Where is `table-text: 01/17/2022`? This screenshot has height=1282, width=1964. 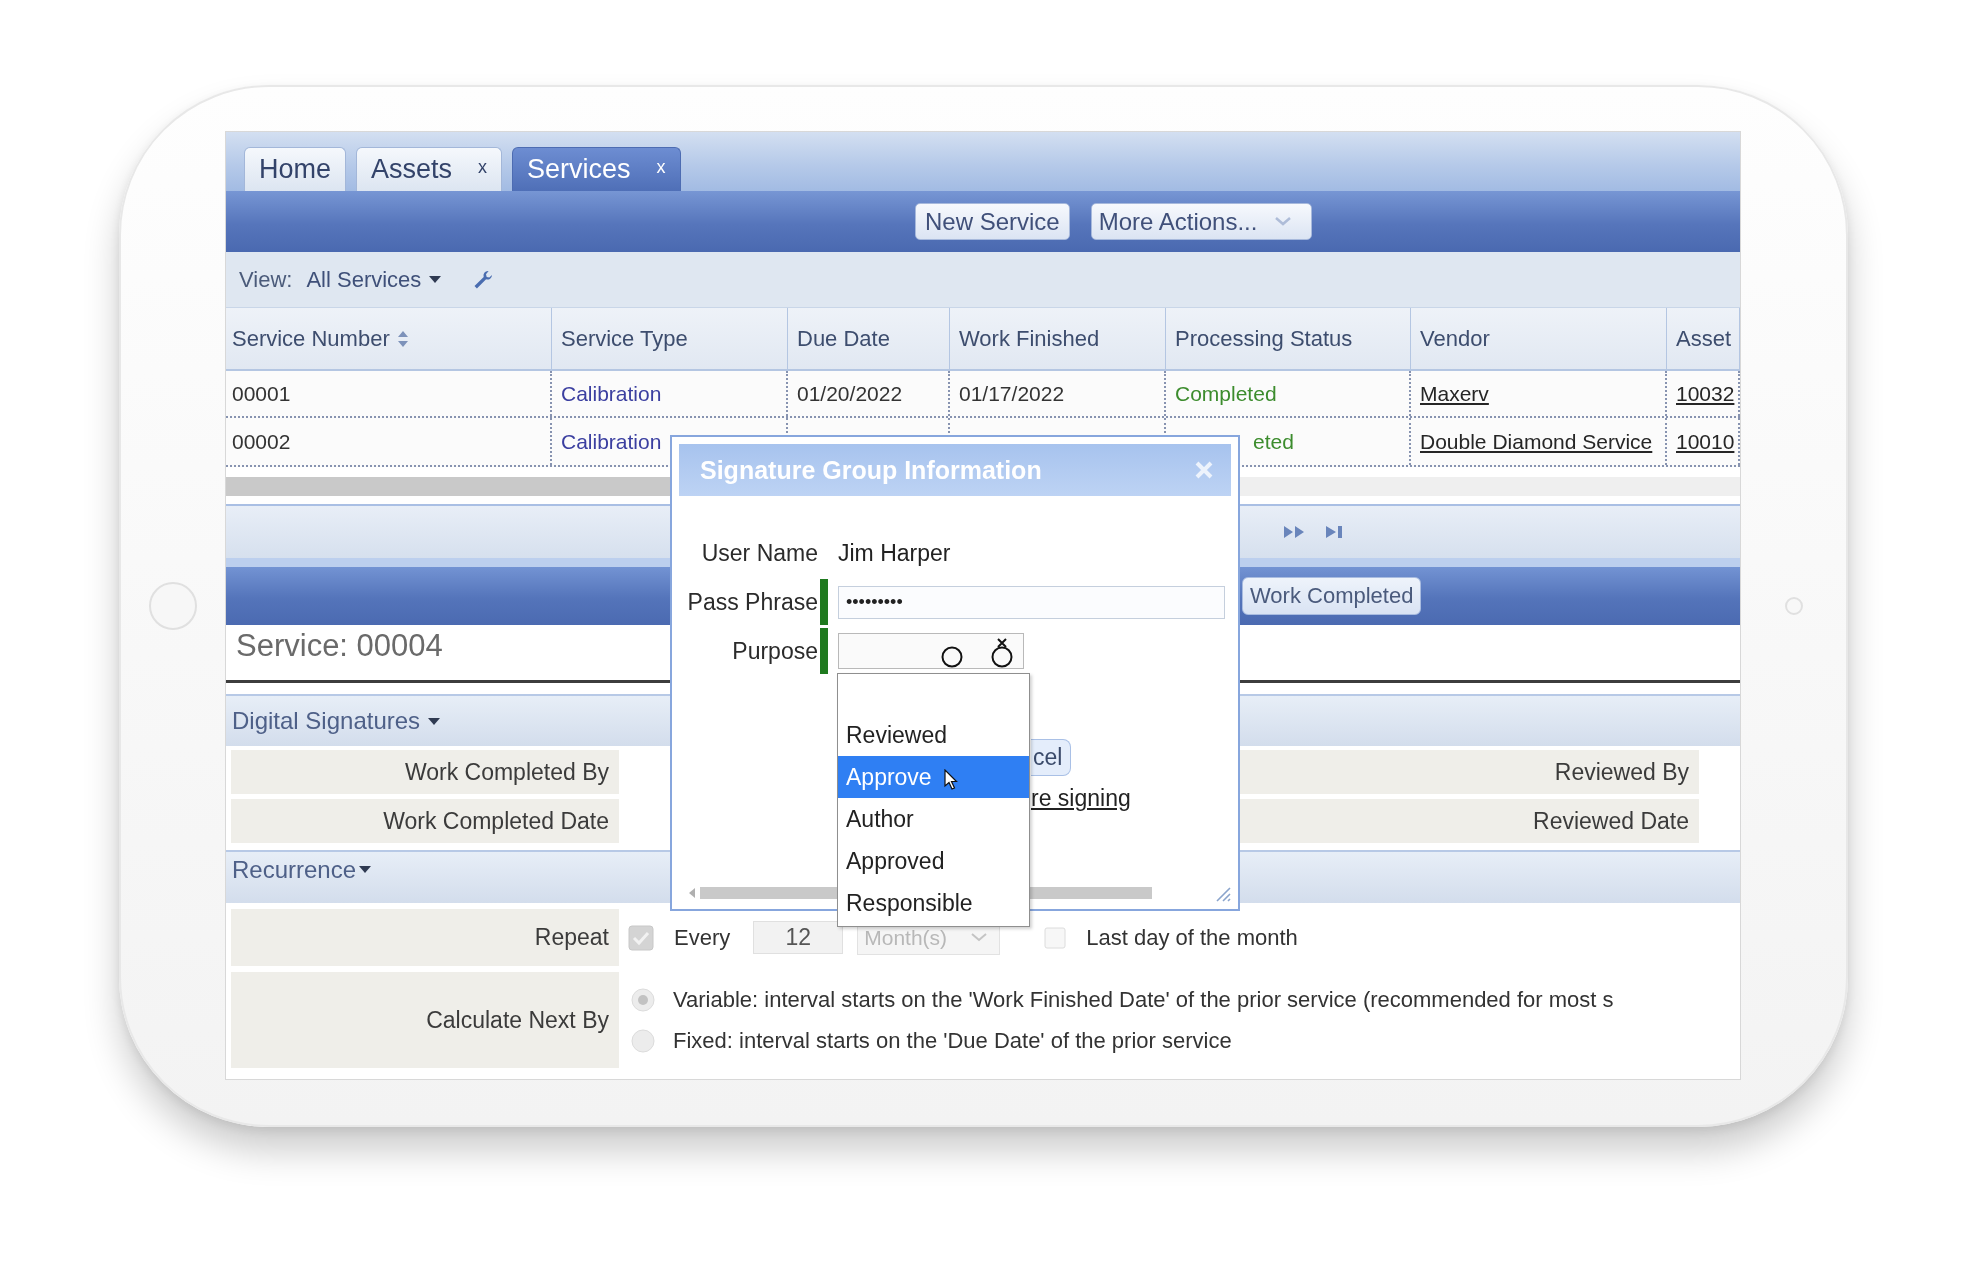 table-text: 01/17/2022 is located at coordinates (1012, 393).